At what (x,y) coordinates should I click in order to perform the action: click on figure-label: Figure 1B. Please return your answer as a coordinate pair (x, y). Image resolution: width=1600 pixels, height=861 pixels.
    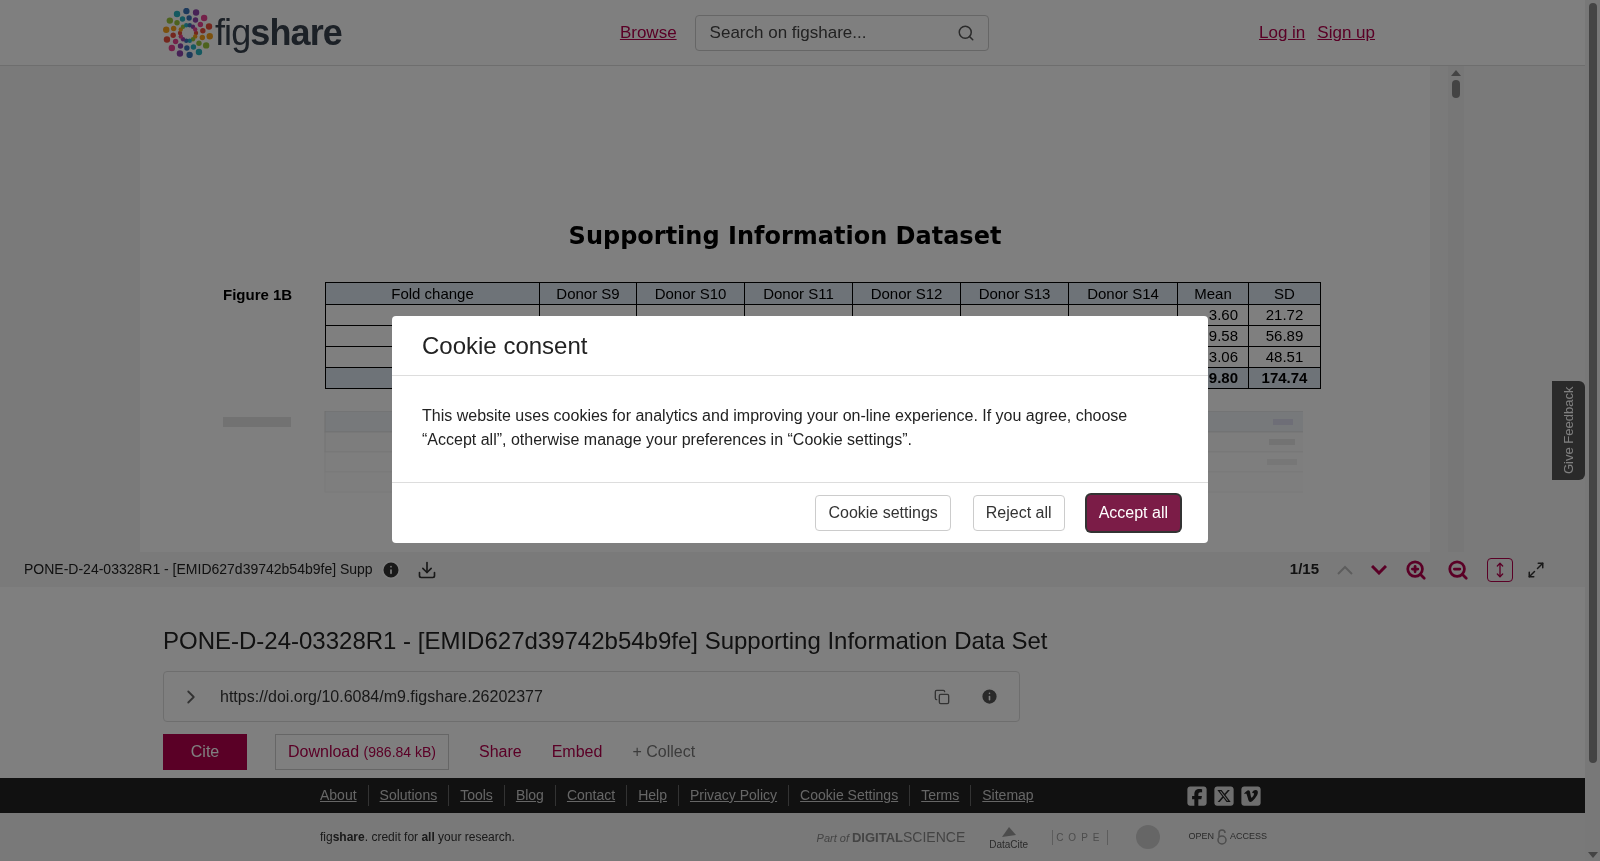
    Looking at the image, I should click on (258, 295).